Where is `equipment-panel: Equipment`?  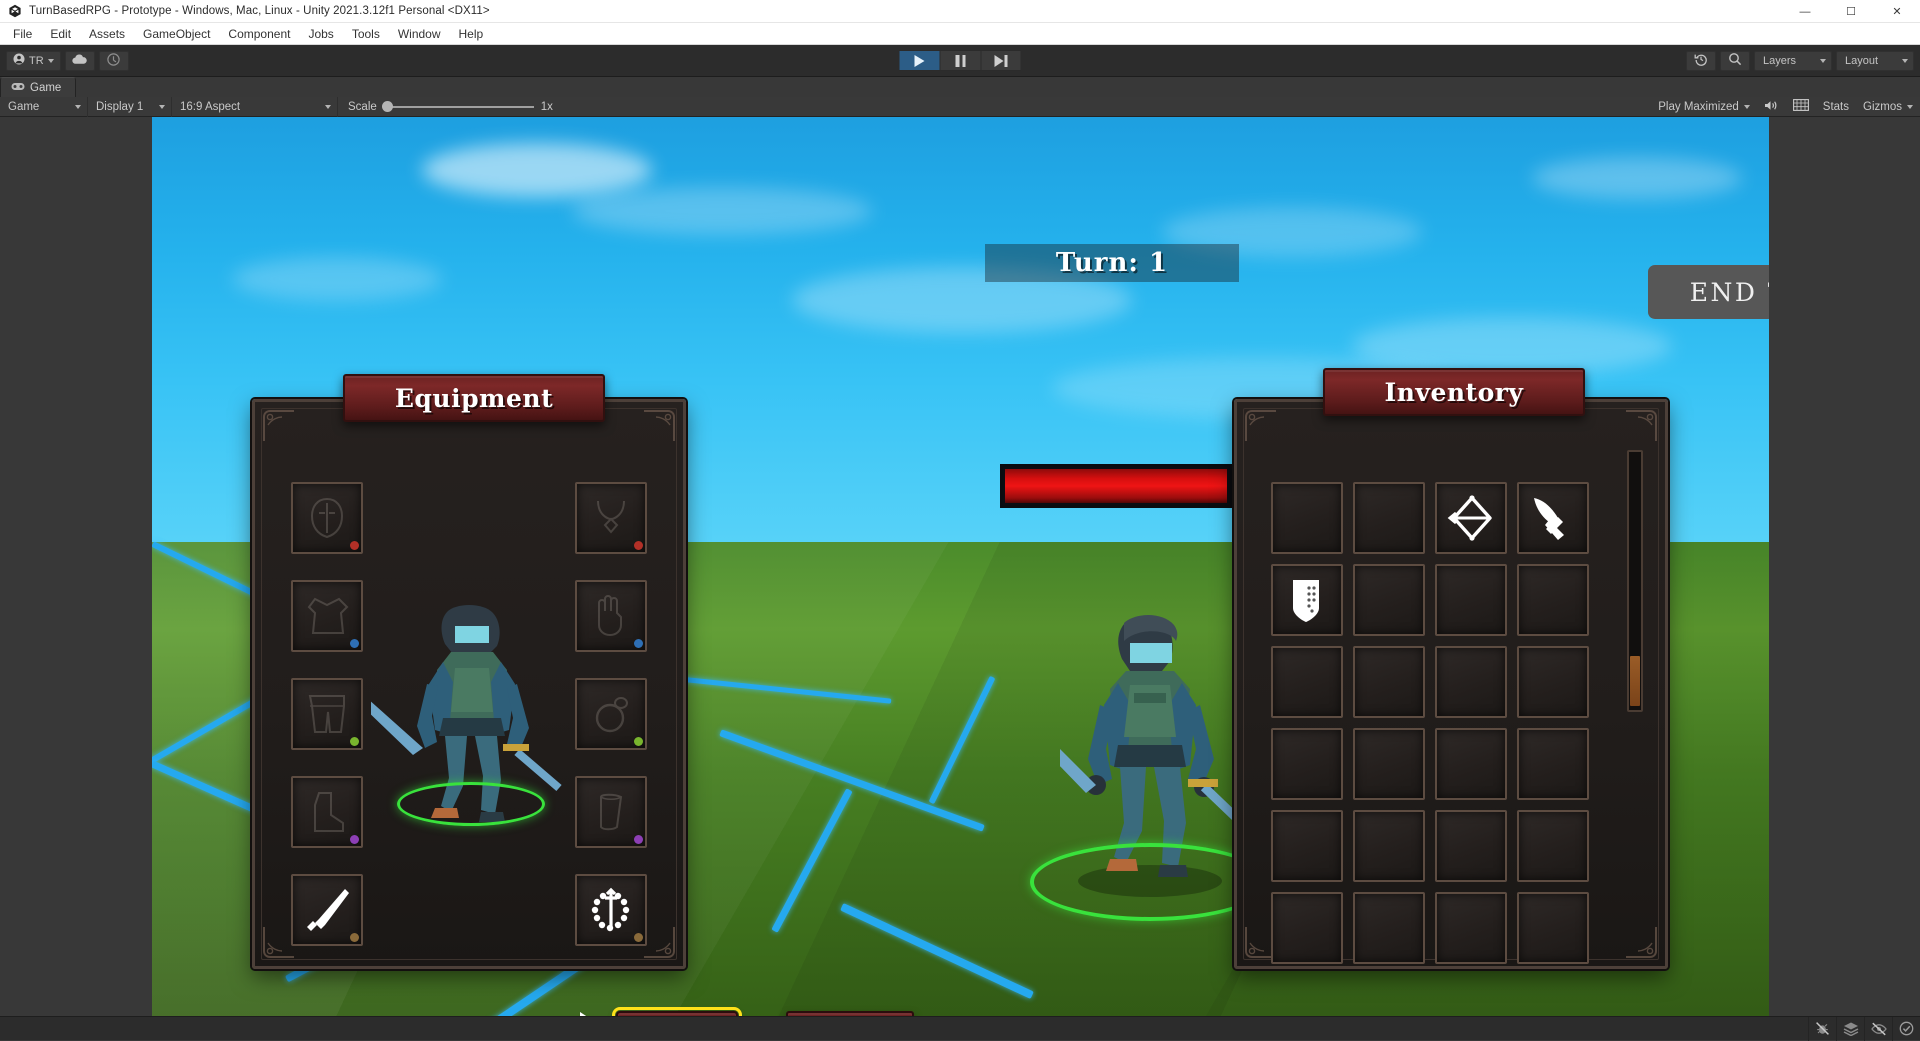 equipment-panel: Equipment is located at coordinates (469, 684).